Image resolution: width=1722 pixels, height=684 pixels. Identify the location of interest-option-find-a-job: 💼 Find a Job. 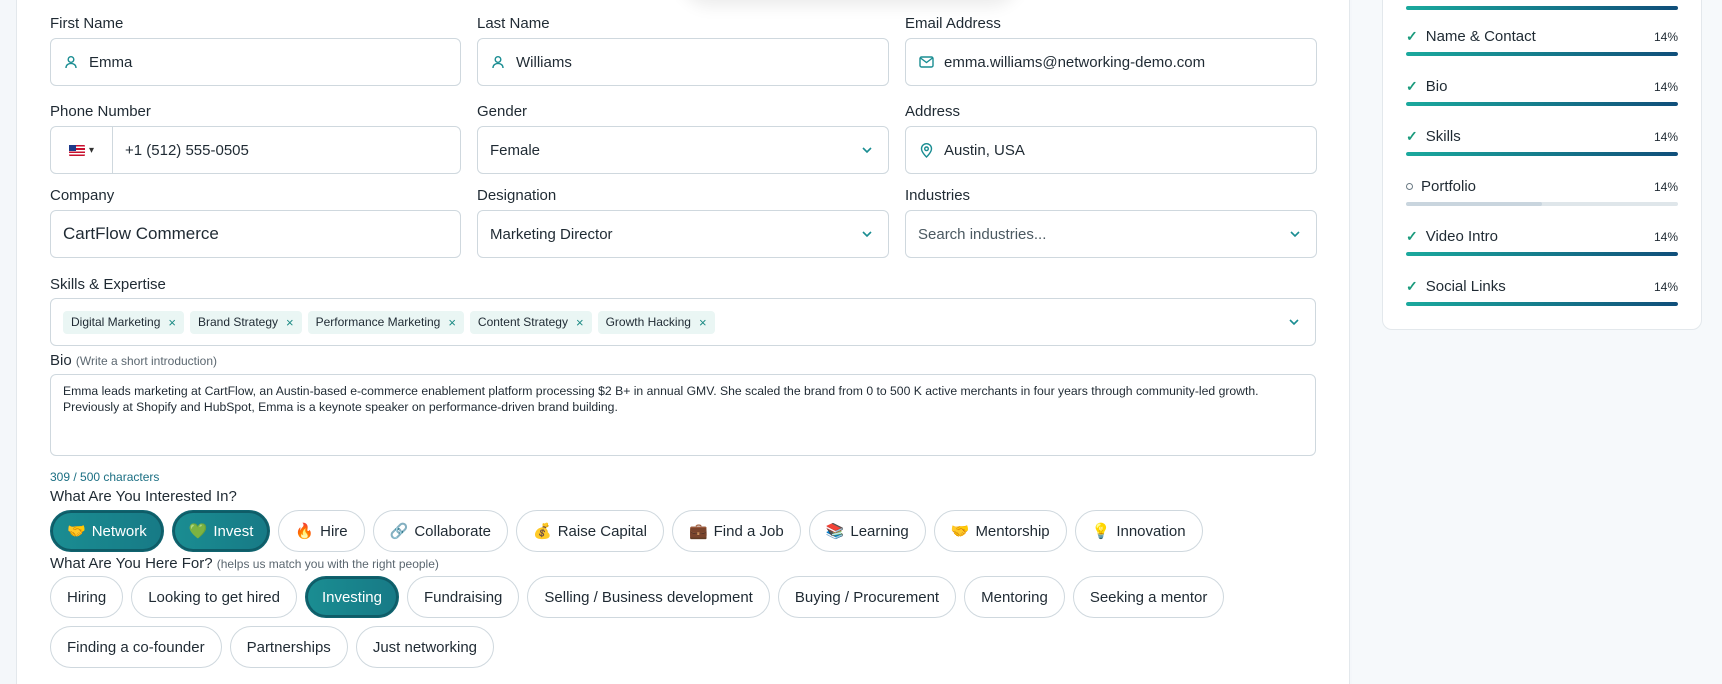
(736, 531).